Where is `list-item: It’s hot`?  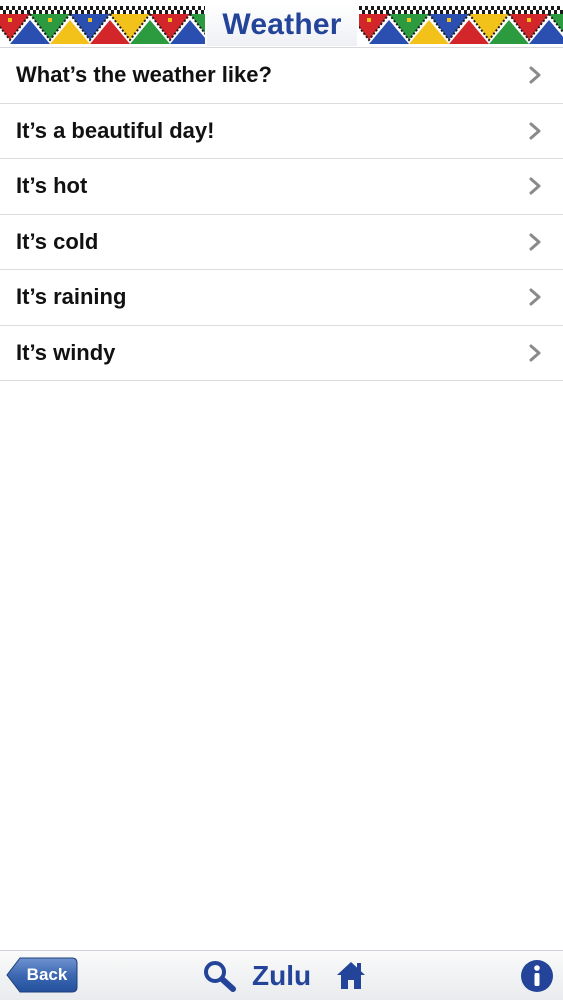 list-item: It’s hot is located at coordinates (281, 187).